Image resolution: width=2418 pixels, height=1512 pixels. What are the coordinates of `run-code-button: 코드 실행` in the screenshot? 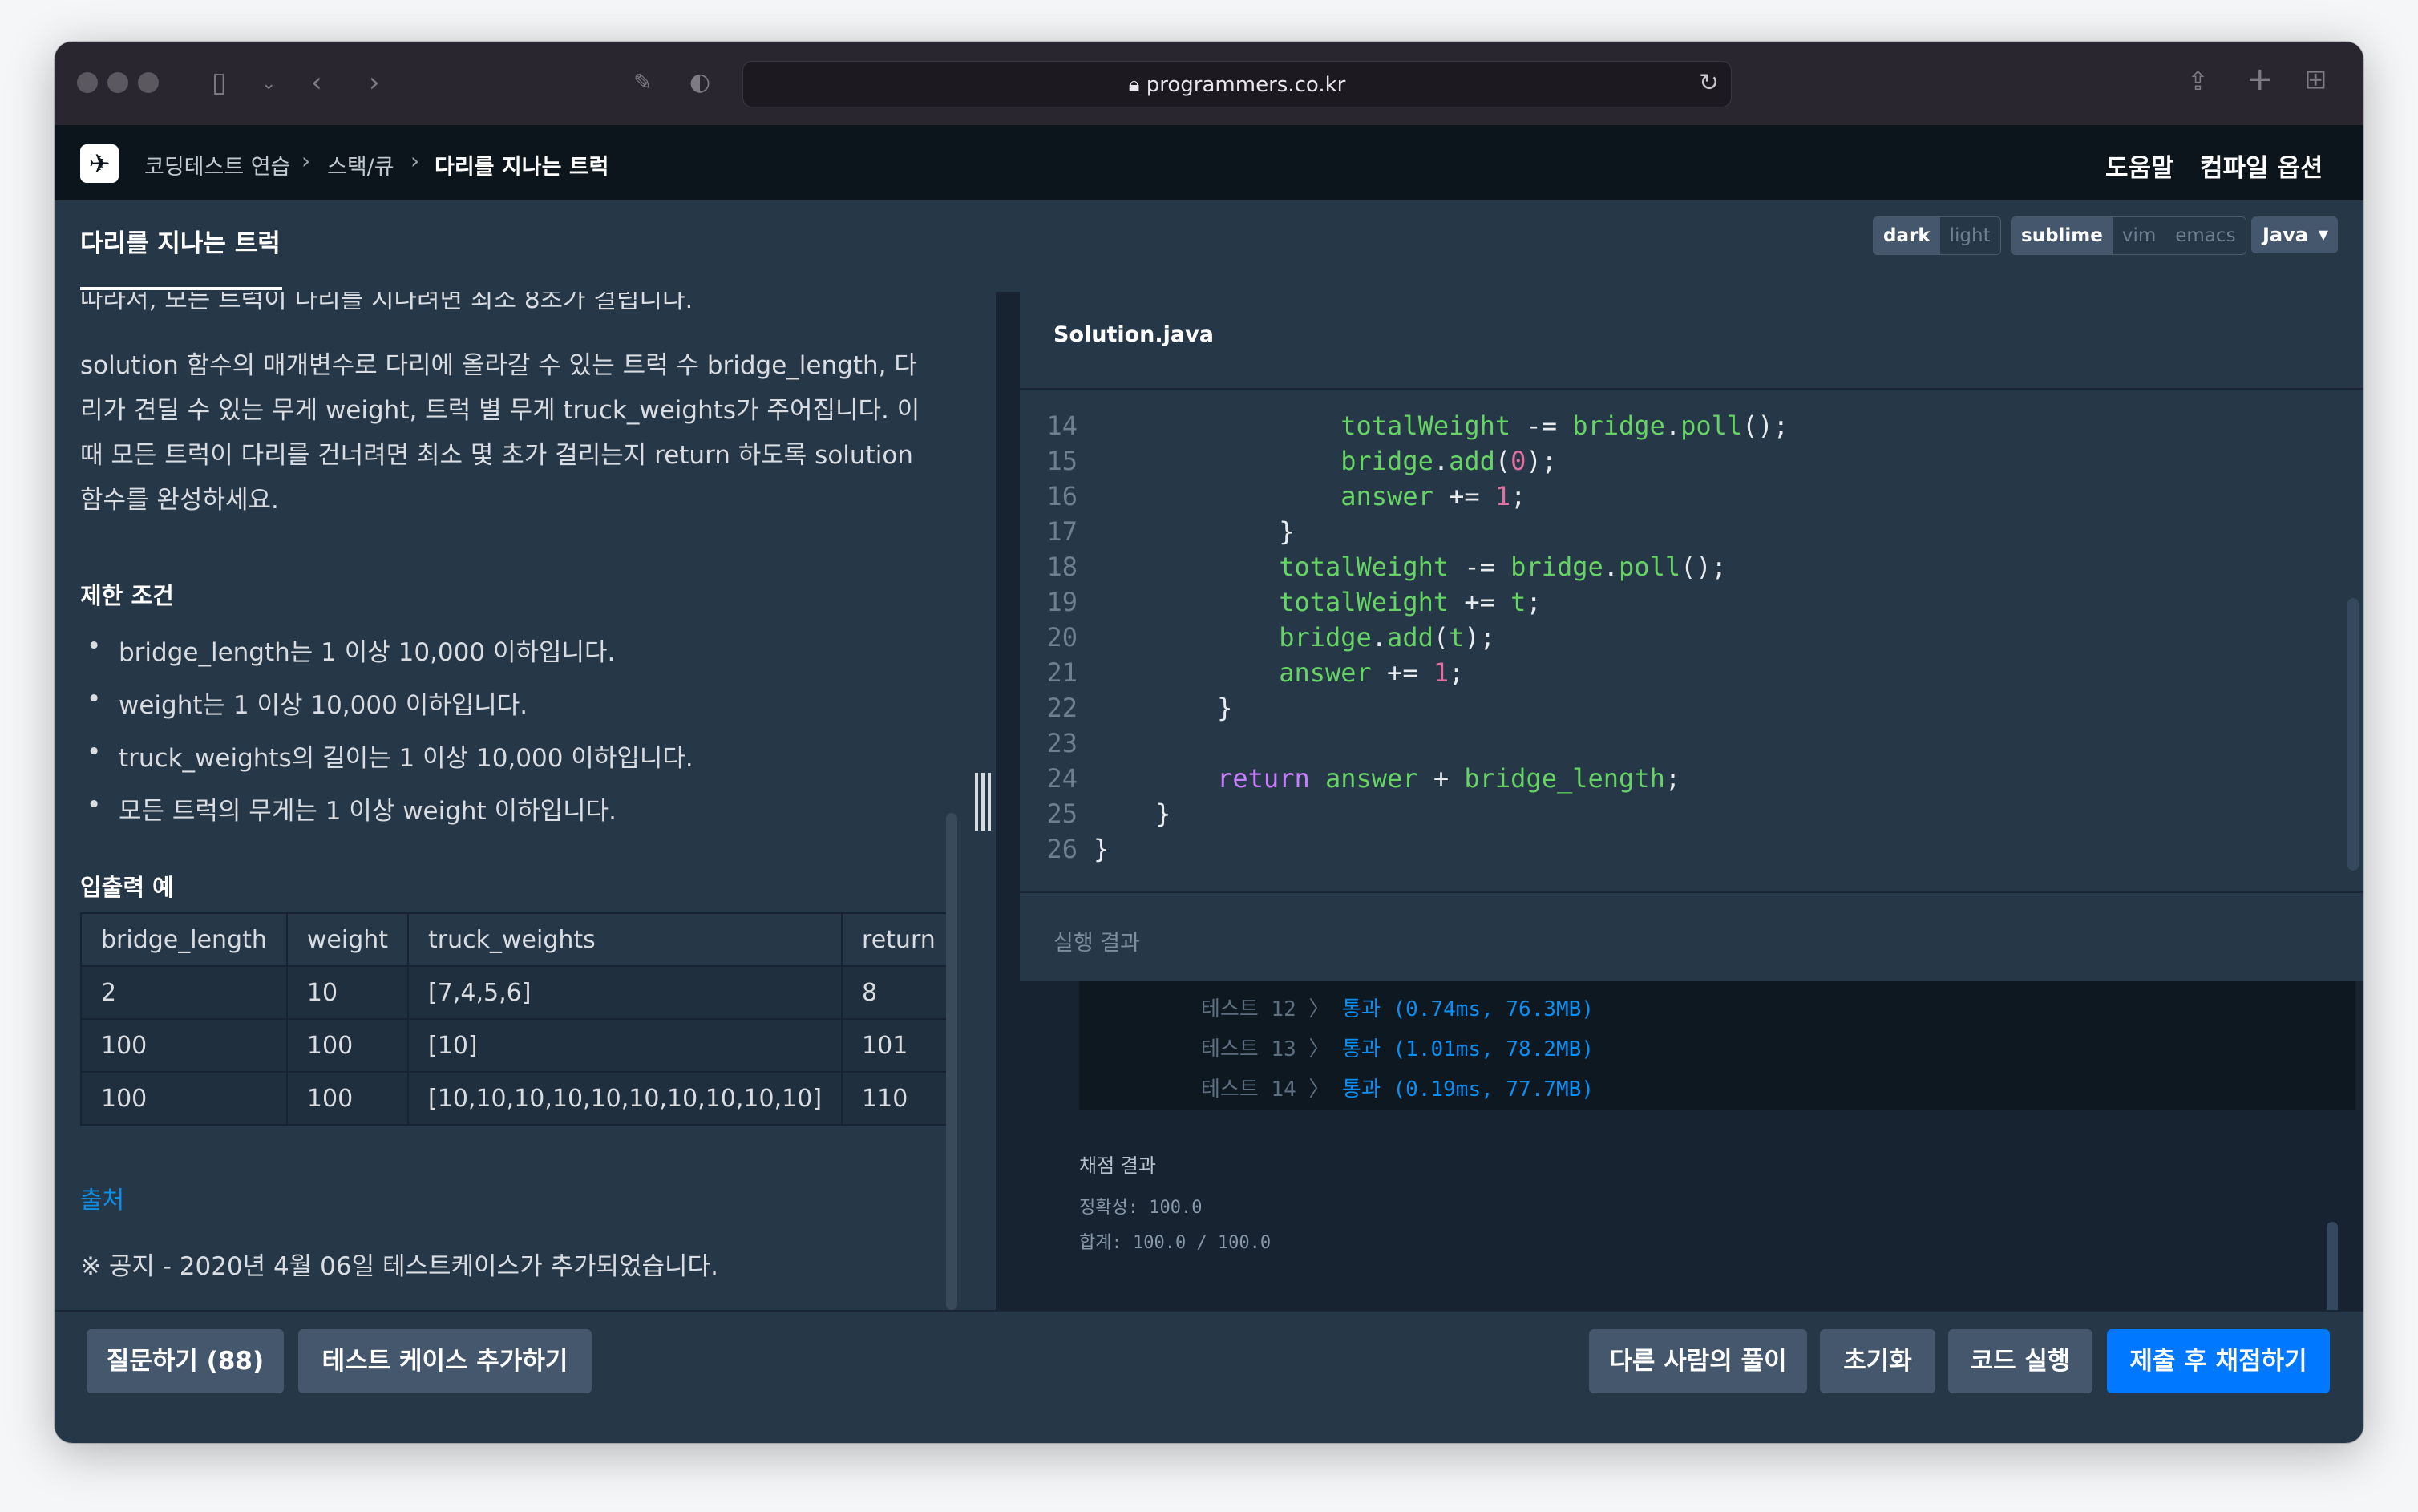 It's located at (2020, 1361).